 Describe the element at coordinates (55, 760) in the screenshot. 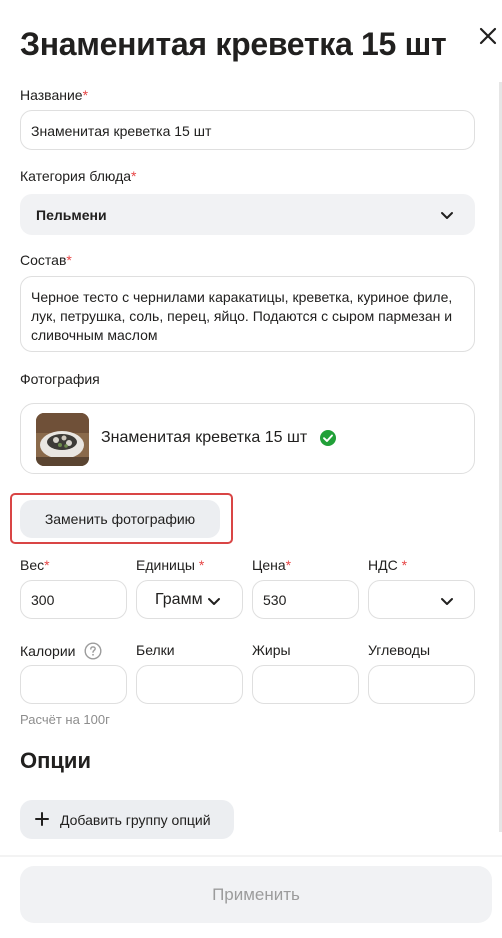

I see `options-title: Опции` at that location.